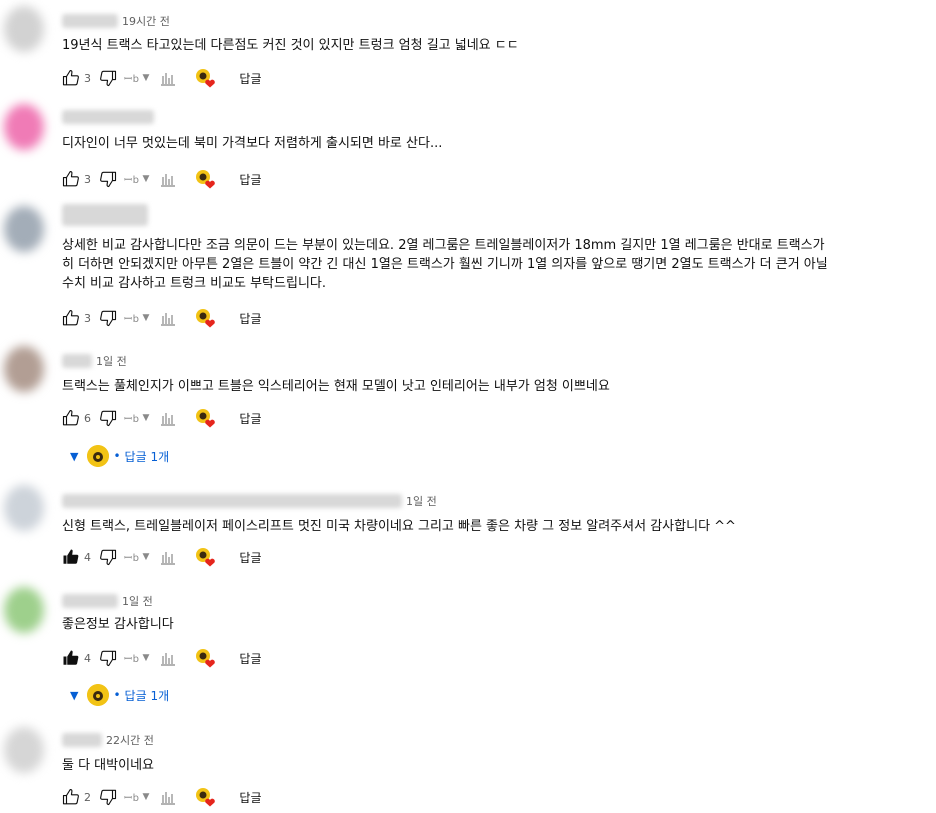 The image size is (936, 813). Describe the element at coordinates (87, 418) in the screenshot. I see `like-count: 6` at that location.